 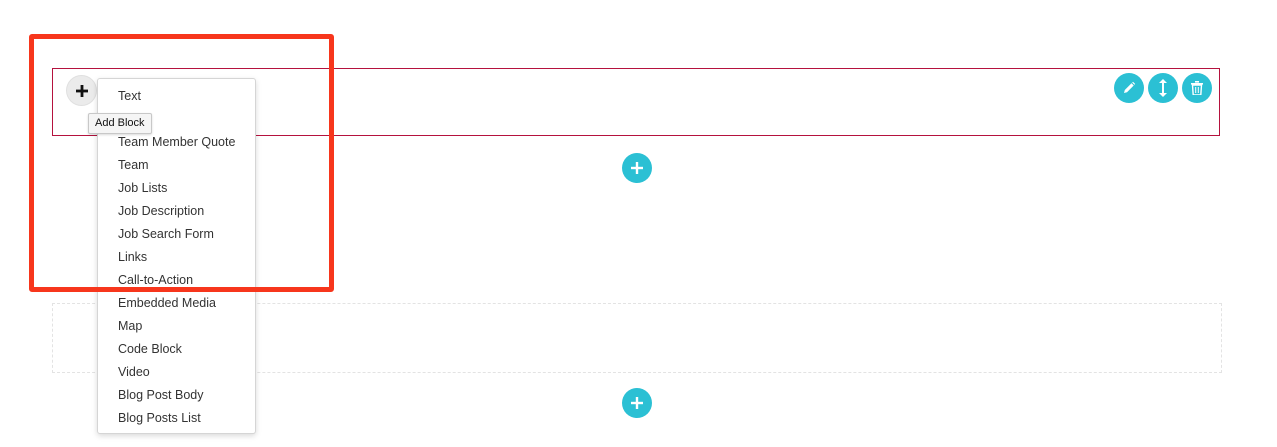 I want to click on menu-item-links: Links, so click(x=132, y=257).